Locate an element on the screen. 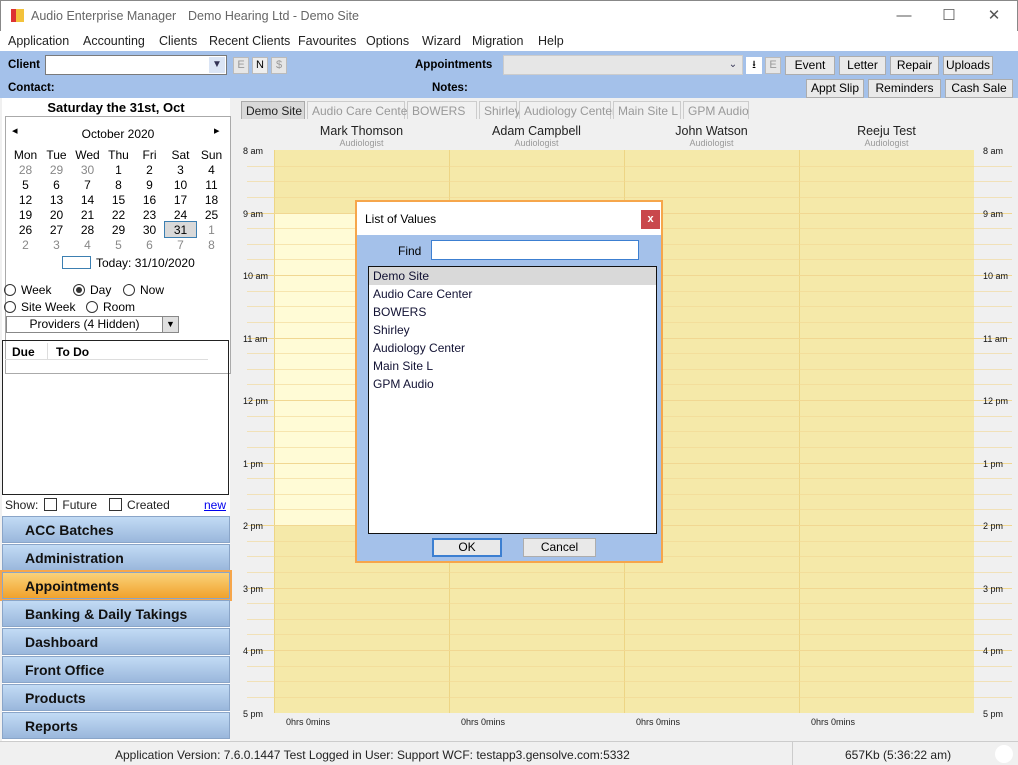 This screenshot has width=1018, height=765. list-item: Main Site L is located at coordinates (512, 366).